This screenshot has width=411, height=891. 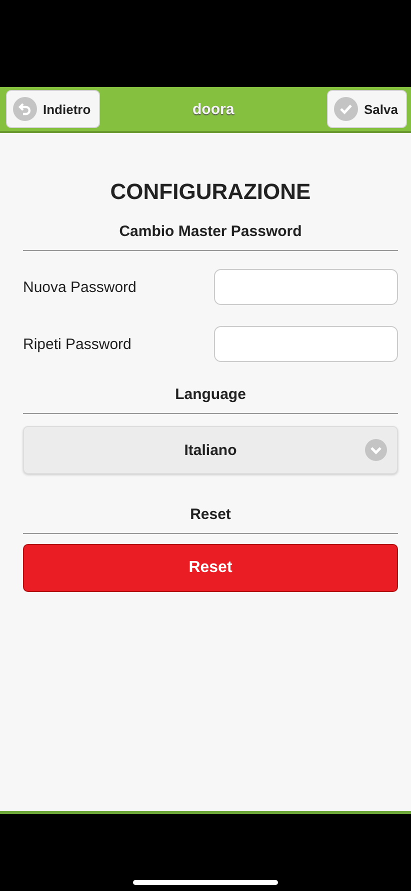 I want to click on save-button: Salva, so click(x=367, y=109).